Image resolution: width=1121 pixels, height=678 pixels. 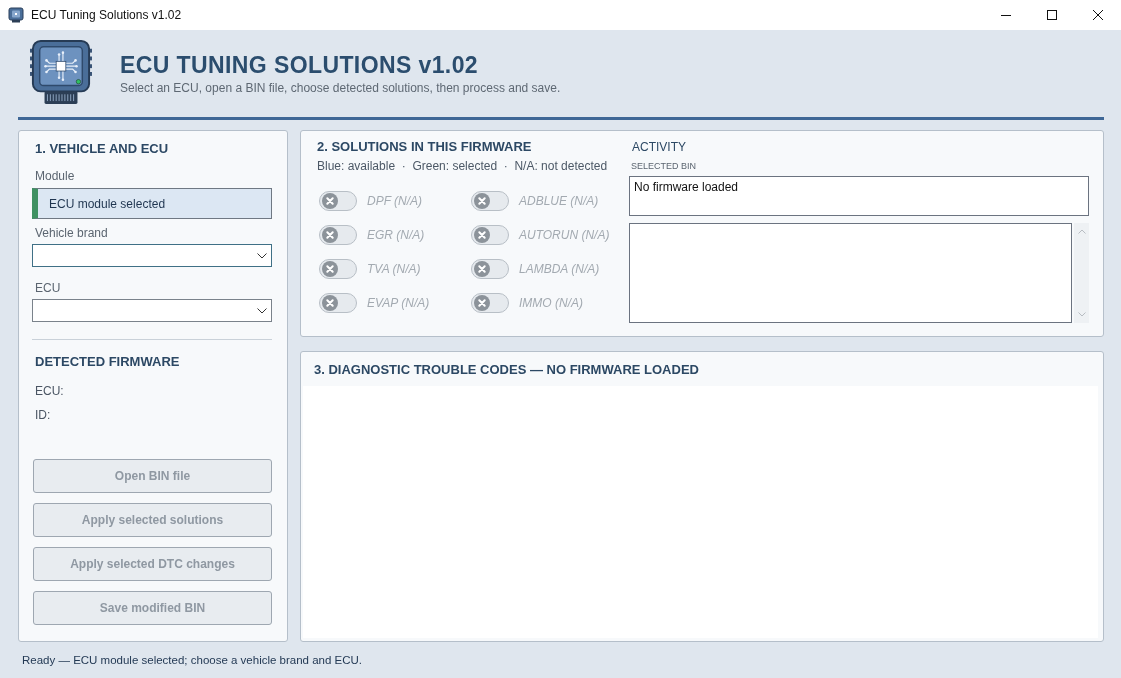 I want to click on activity-log-field, so click(x=850, y=273).